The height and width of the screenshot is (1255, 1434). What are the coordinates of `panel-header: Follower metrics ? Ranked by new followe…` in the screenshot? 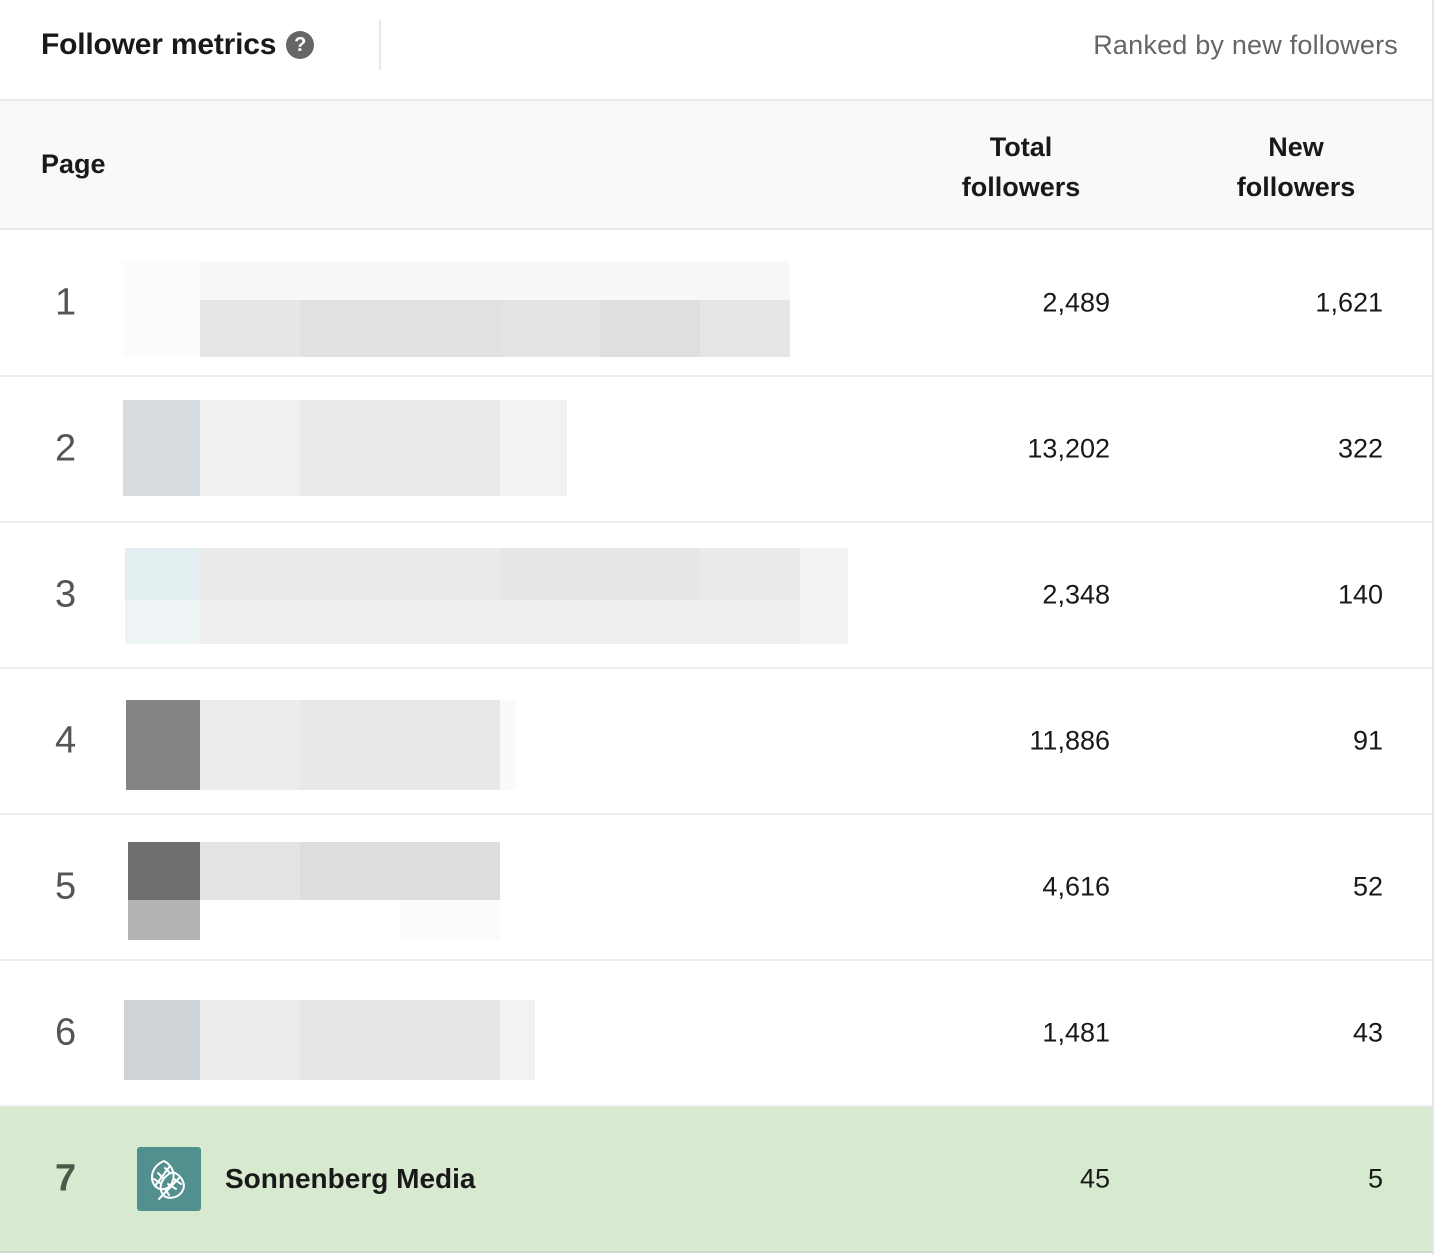 It's located at (716, 50).